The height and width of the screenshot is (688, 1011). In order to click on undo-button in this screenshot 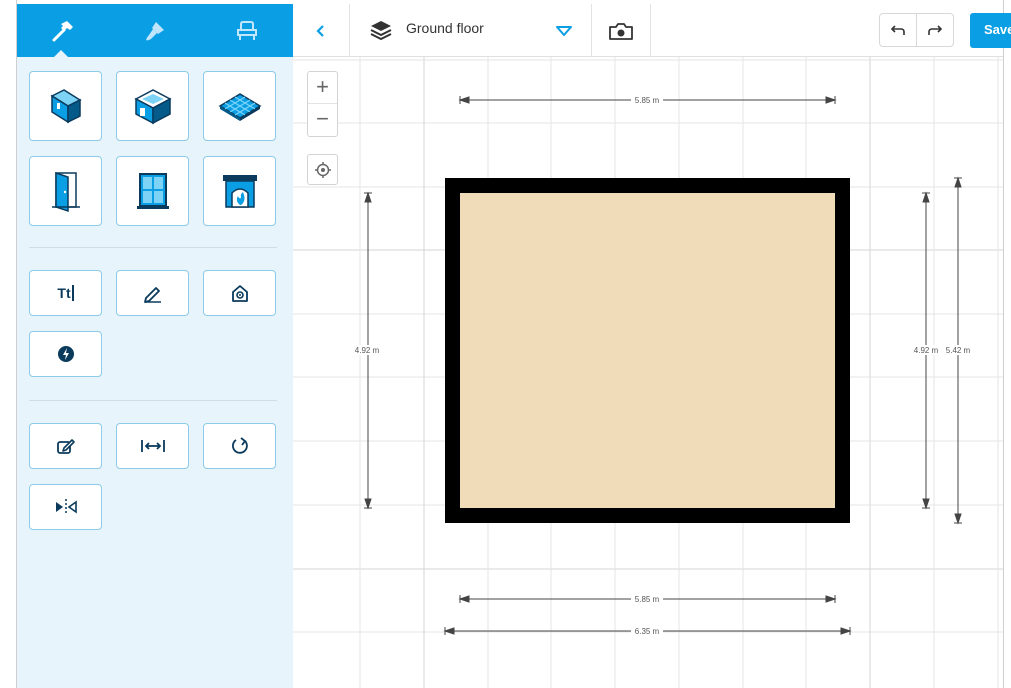, I will do `click(898, 30)`.